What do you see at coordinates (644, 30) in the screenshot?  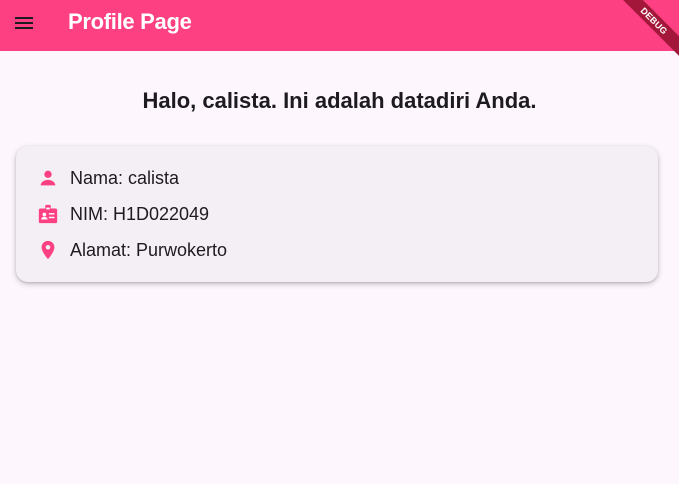 I see `debug-banner-label: DEBUG` at bounding box center [644, 30].